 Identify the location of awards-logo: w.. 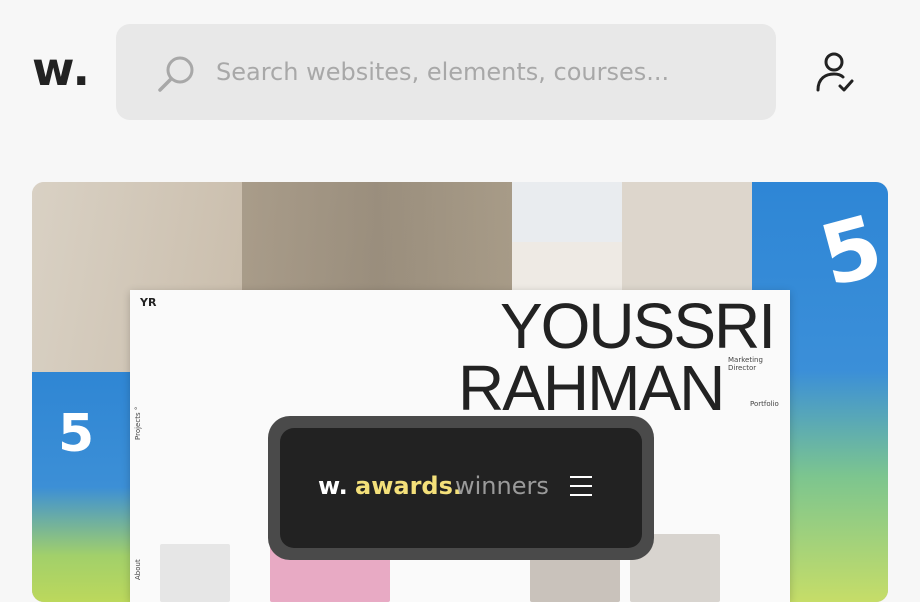
(333, 486).